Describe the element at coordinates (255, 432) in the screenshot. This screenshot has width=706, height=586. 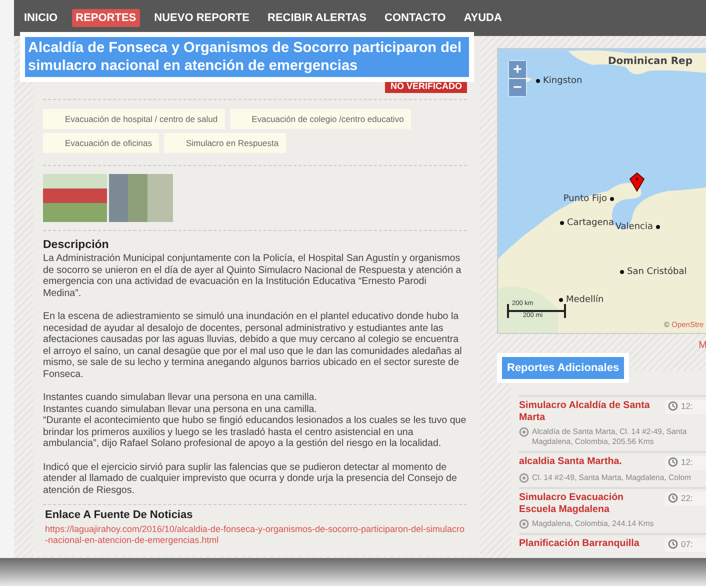
I see `description-text: “Durante el acontecimiento que hubo se fingió educandos lesionados a los cuales se les tuvo que brindar los primeros auxilios y luego se les trasladó hasta el centro asistencial en una ambulancia”, dijo Rafael Solano profesional de apoyo a la gestión del riesgo en la localidad.` at that location.